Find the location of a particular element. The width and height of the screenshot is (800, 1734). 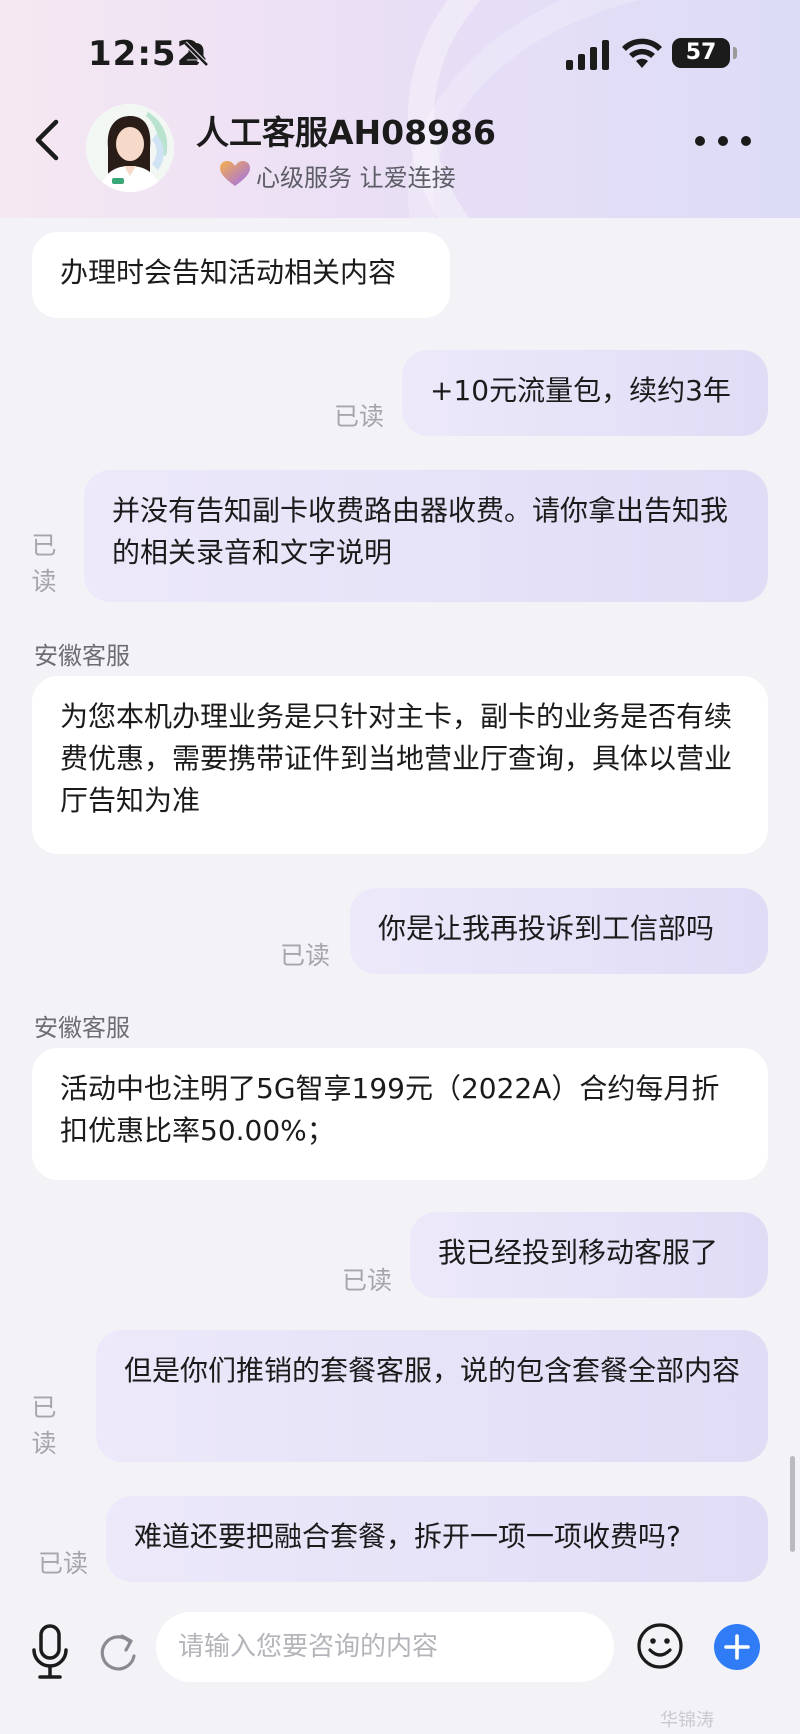

avatar-image is located at coordinates (130, 148).